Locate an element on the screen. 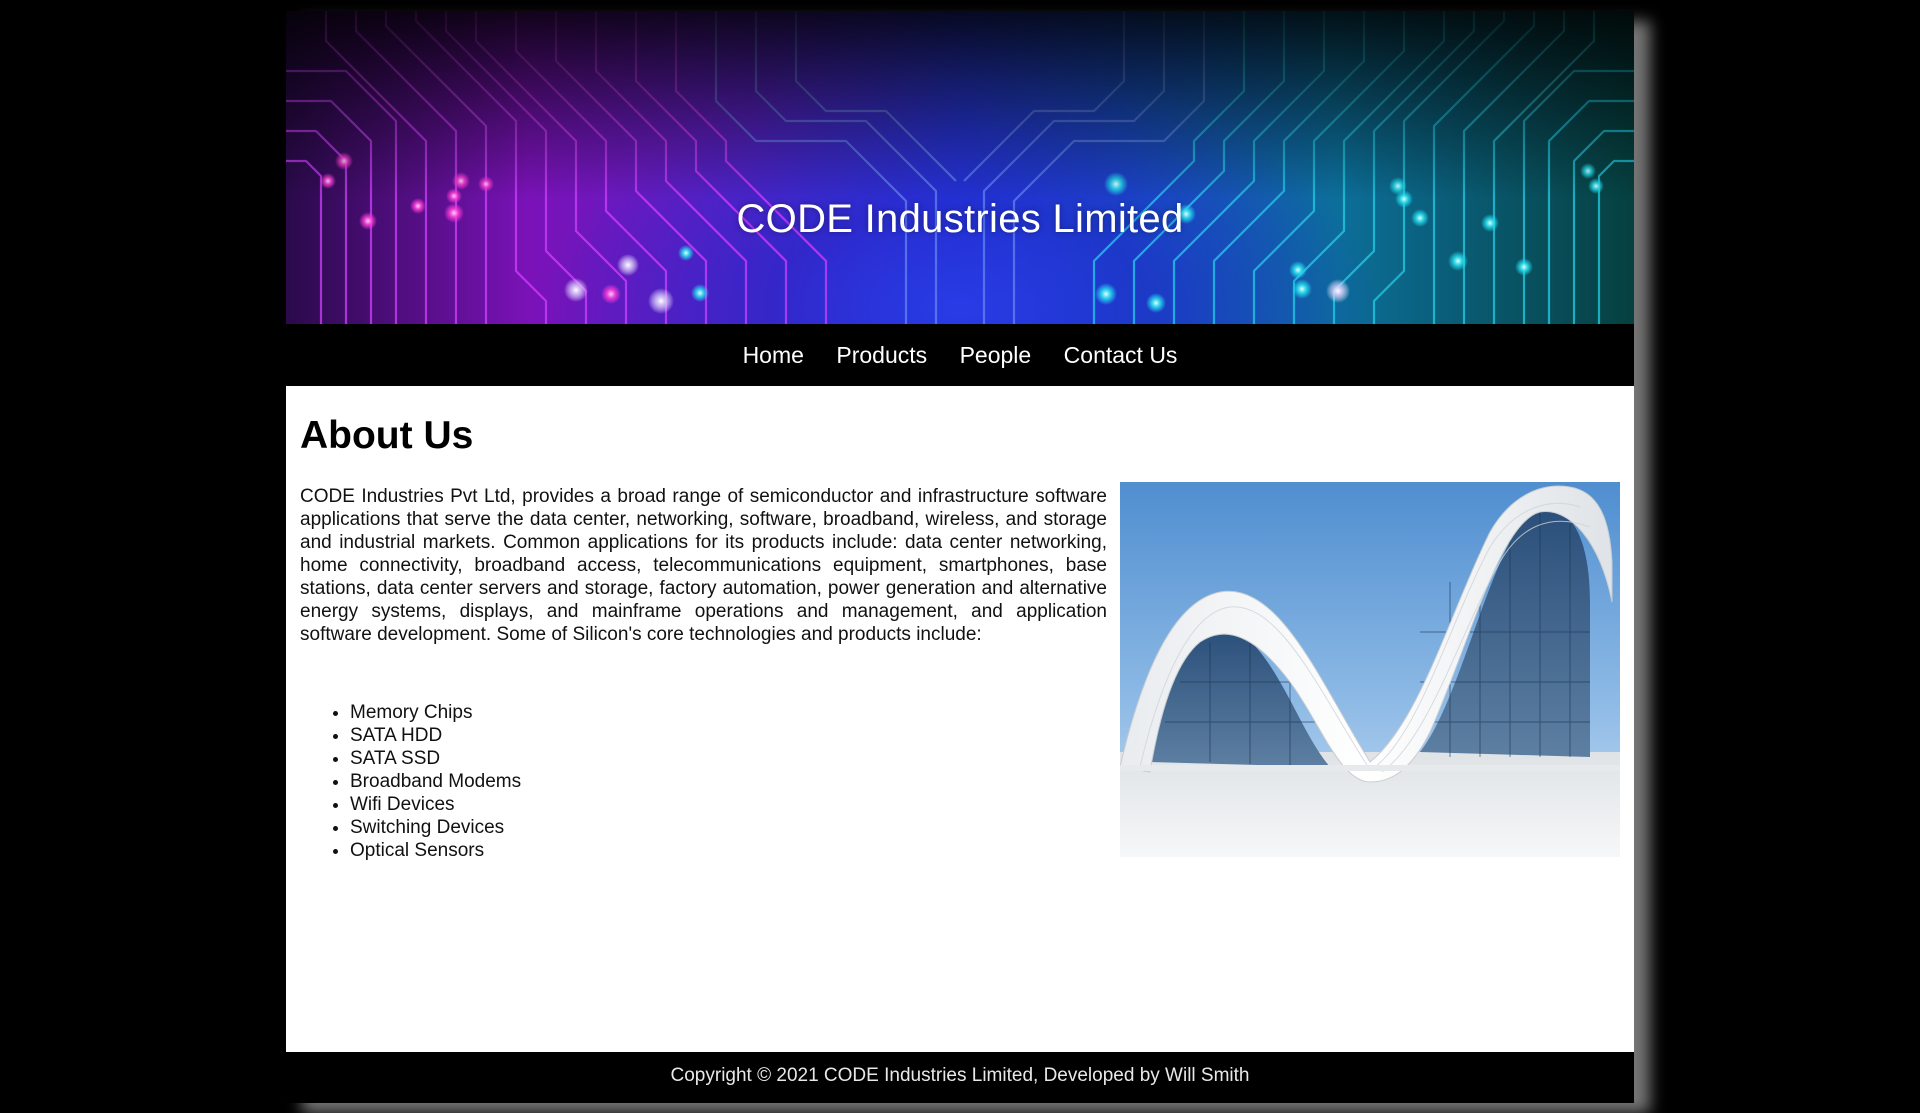 This screenshot has height=1113, width=1920. list-item: Optical Sensors is located at coordinates (435, 850).